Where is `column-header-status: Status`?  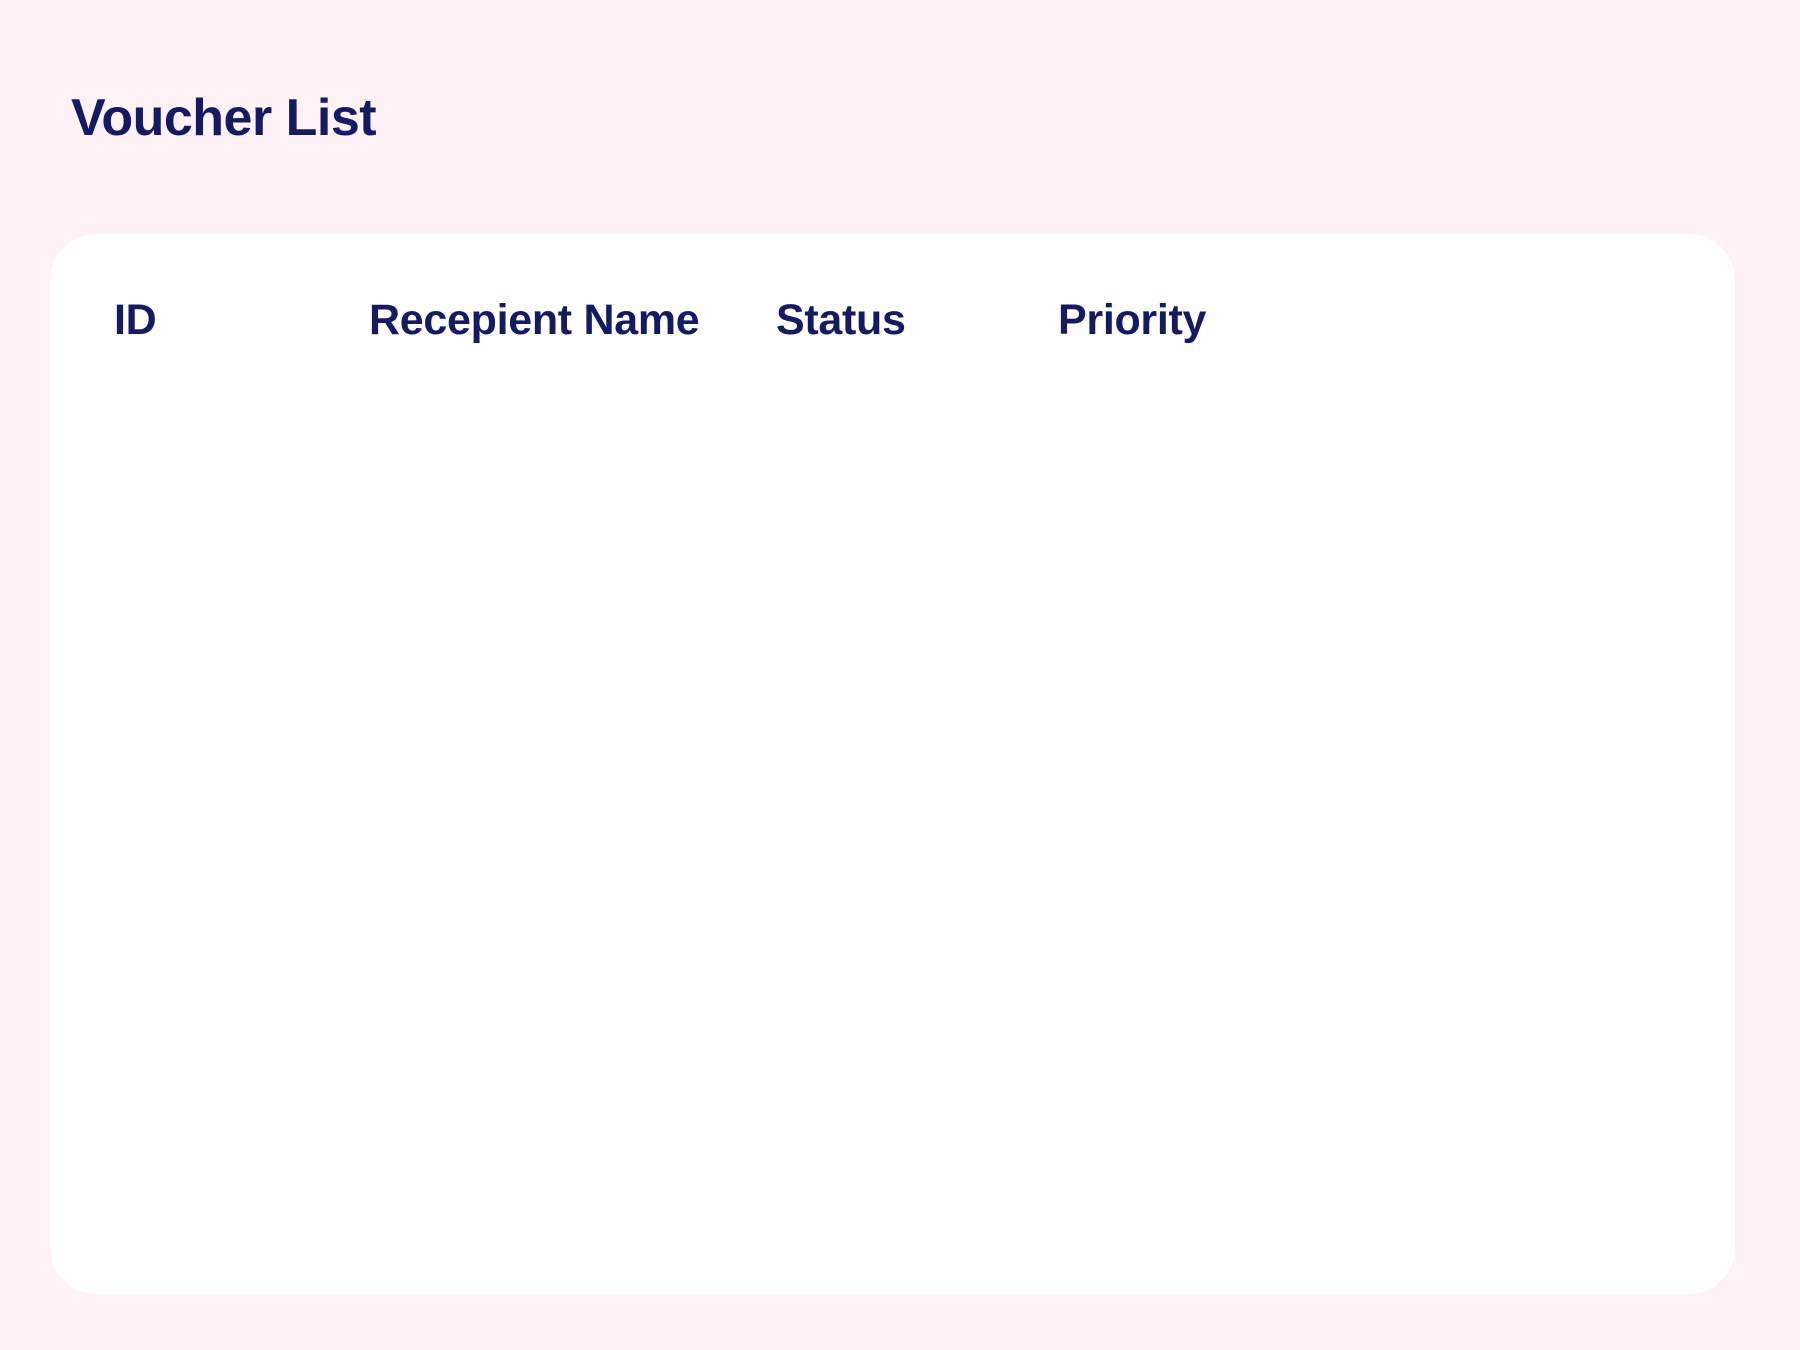
column-header-status: Status is located at coordinates (841, 320).